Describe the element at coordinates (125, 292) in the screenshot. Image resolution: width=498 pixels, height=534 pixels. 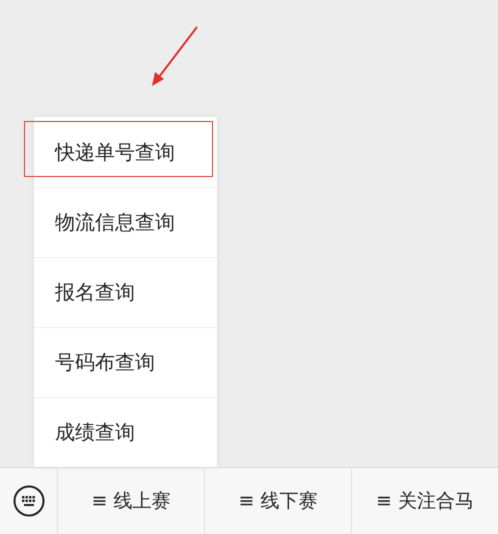
I see `menu-item: 报名查询` at that location.